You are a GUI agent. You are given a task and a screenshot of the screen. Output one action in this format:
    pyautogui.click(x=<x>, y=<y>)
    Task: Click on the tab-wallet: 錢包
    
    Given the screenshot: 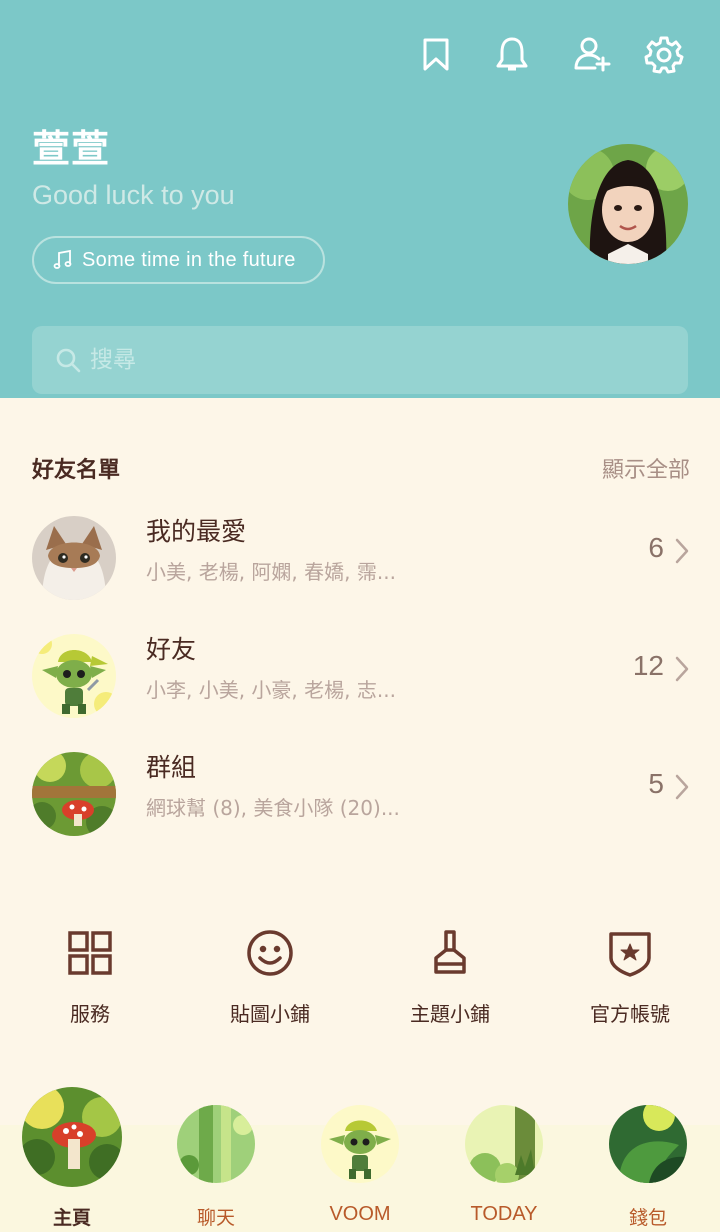 What is the action you would take?
    pyautogui.click(x=648, y=1168)
    